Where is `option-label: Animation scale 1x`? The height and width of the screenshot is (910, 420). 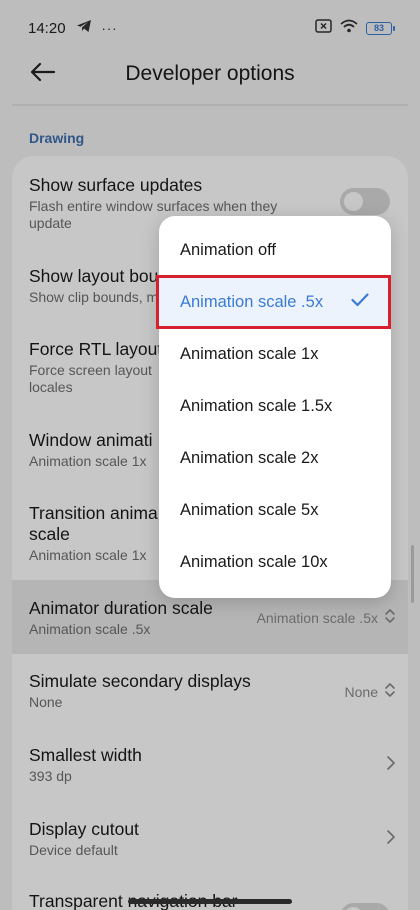
option-label: Animation scale 1x is located at coordinates (249, 353).